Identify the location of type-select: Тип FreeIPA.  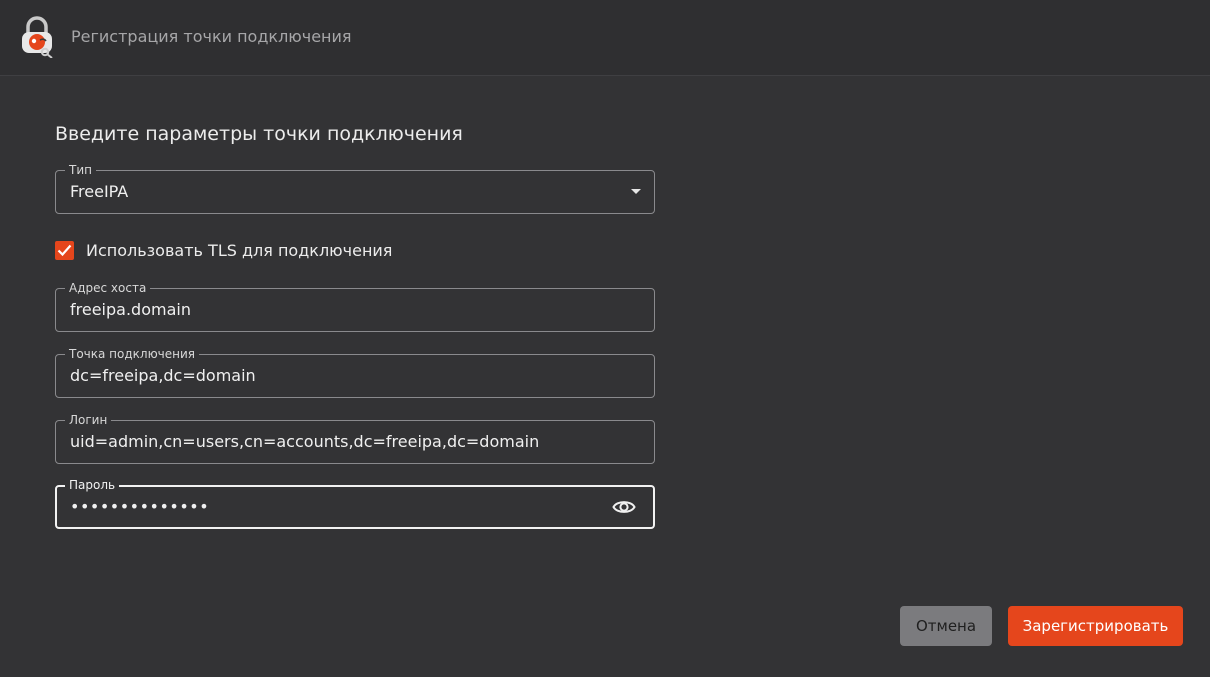
(355, 188).